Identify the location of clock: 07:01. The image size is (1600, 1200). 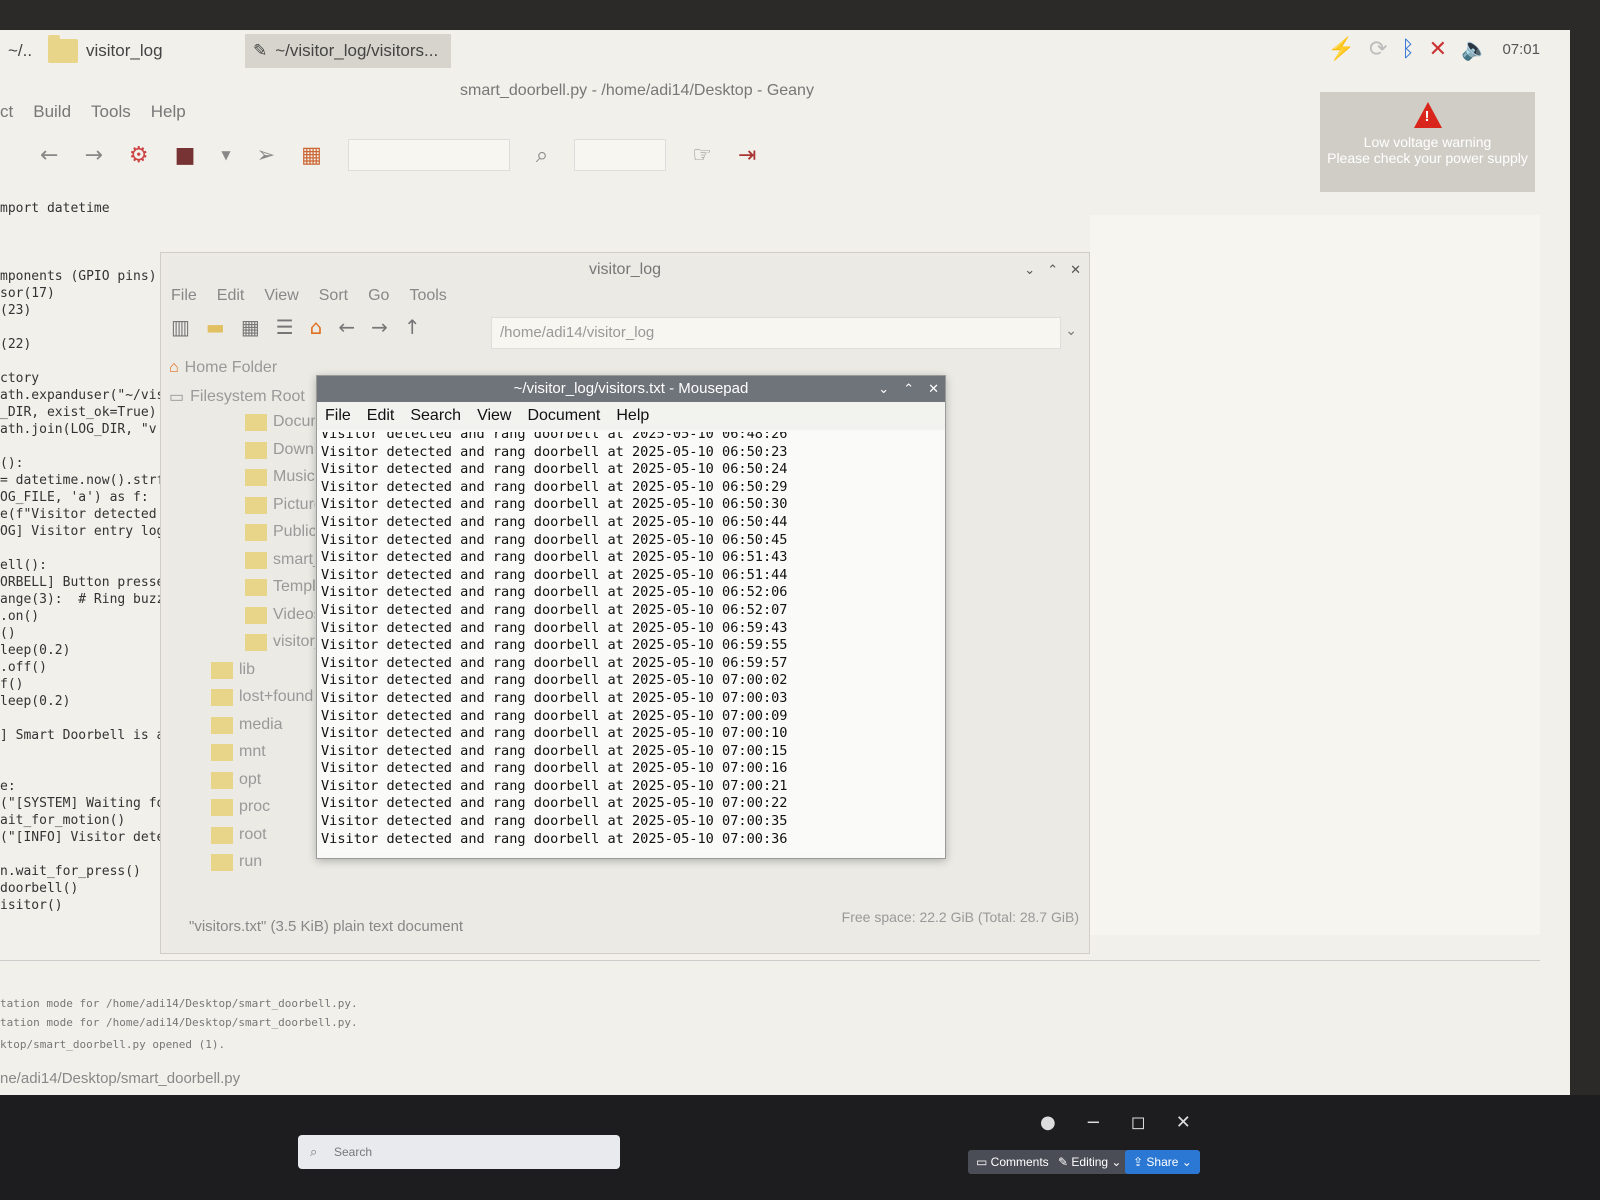
(1521, 49).